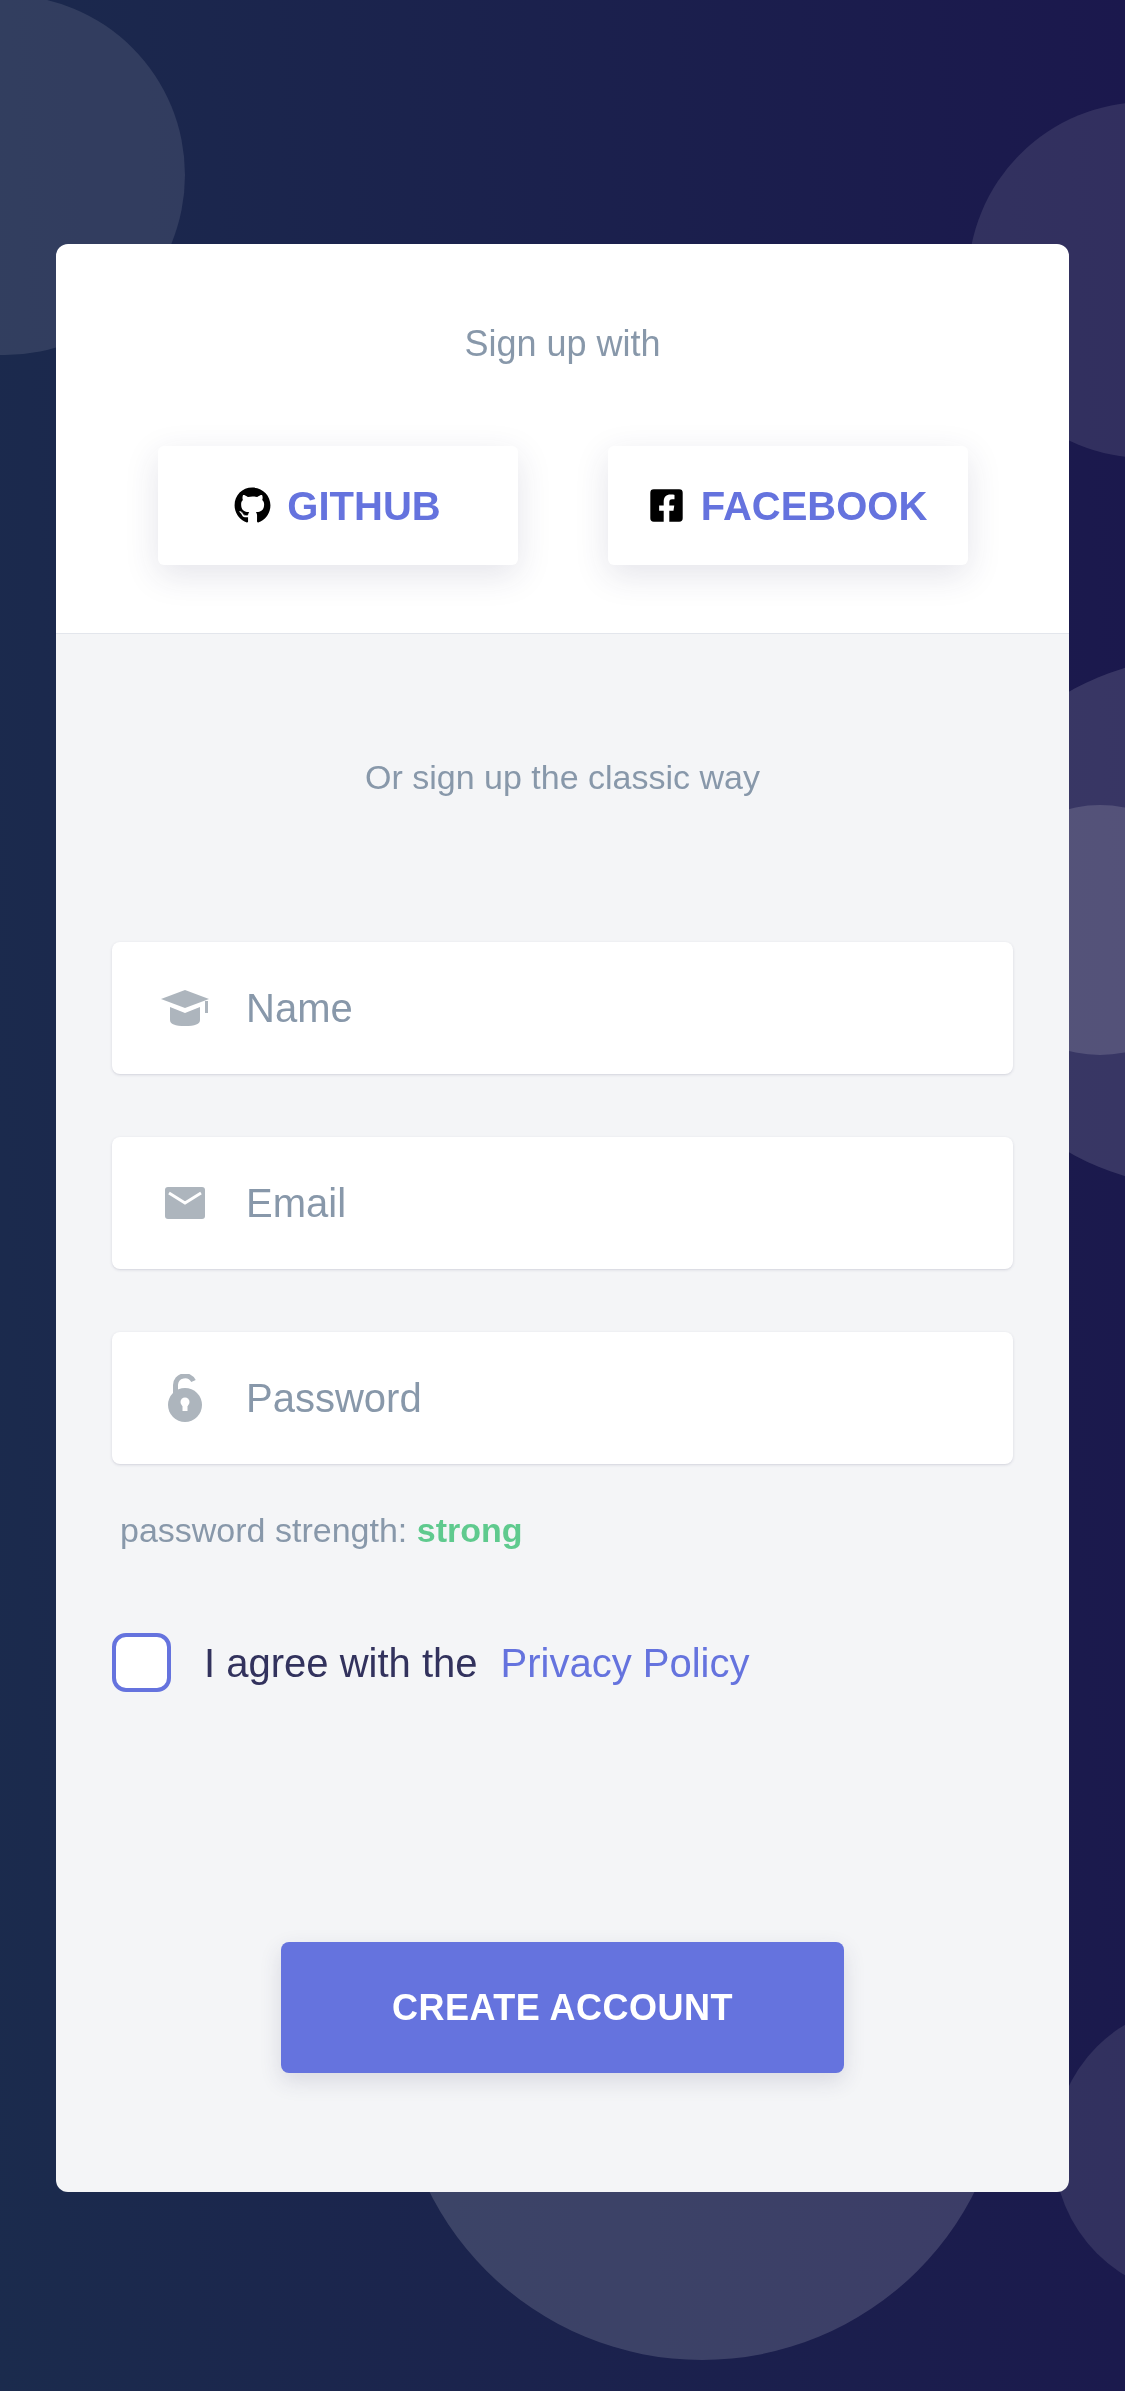  Describe the element at coordinates (337, 505) in the screenshot. I see `github-button: GITHUB` at that location.